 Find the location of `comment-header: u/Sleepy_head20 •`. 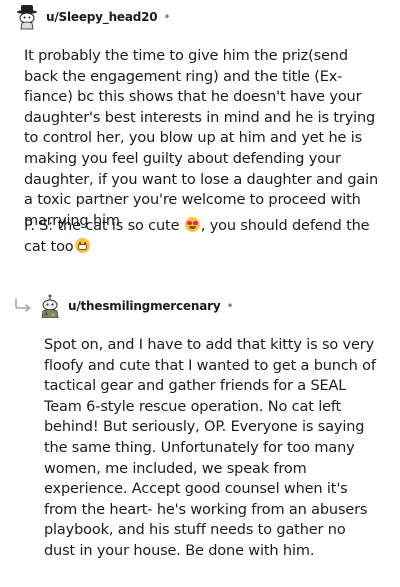

comment-header: u/Sleepy_head20 • is located at coordinates (93, 17).